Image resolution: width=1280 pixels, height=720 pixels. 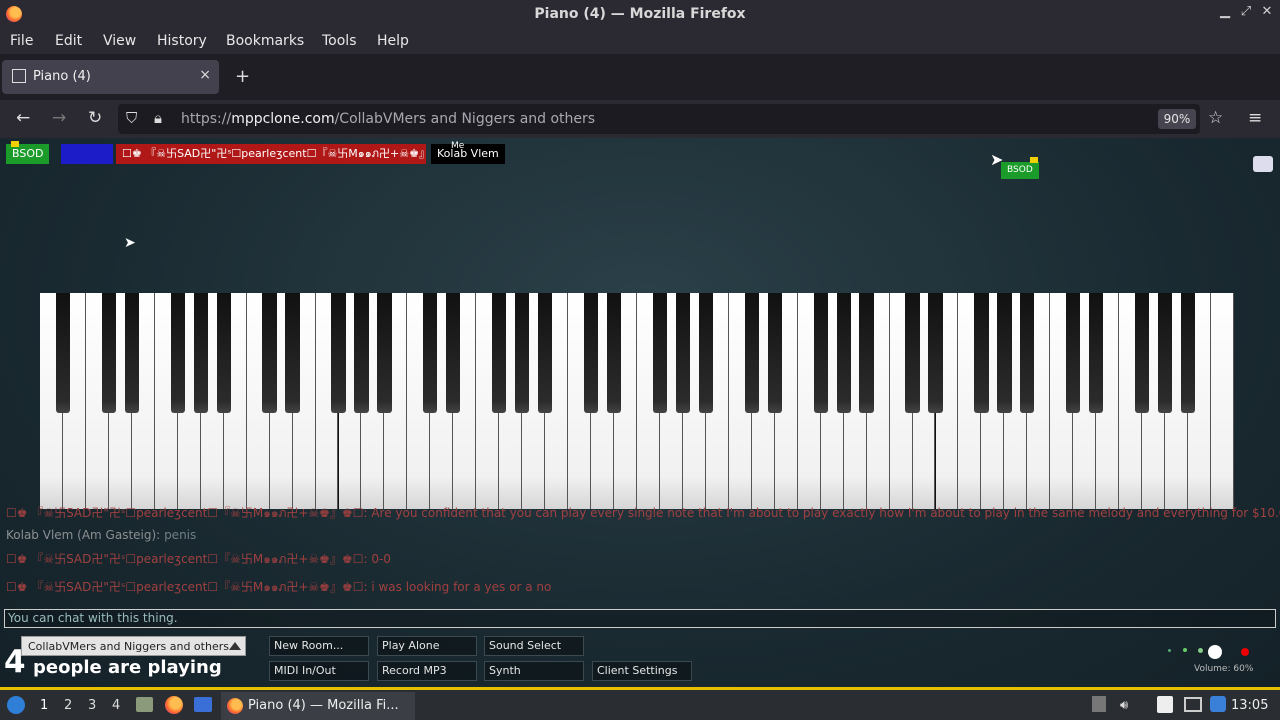 I want to click on workspace-4: 4, so click(x=116, y=705).